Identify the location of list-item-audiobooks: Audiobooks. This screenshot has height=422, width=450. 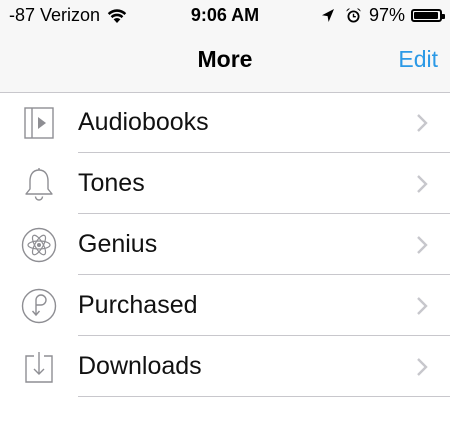
(225, 122).